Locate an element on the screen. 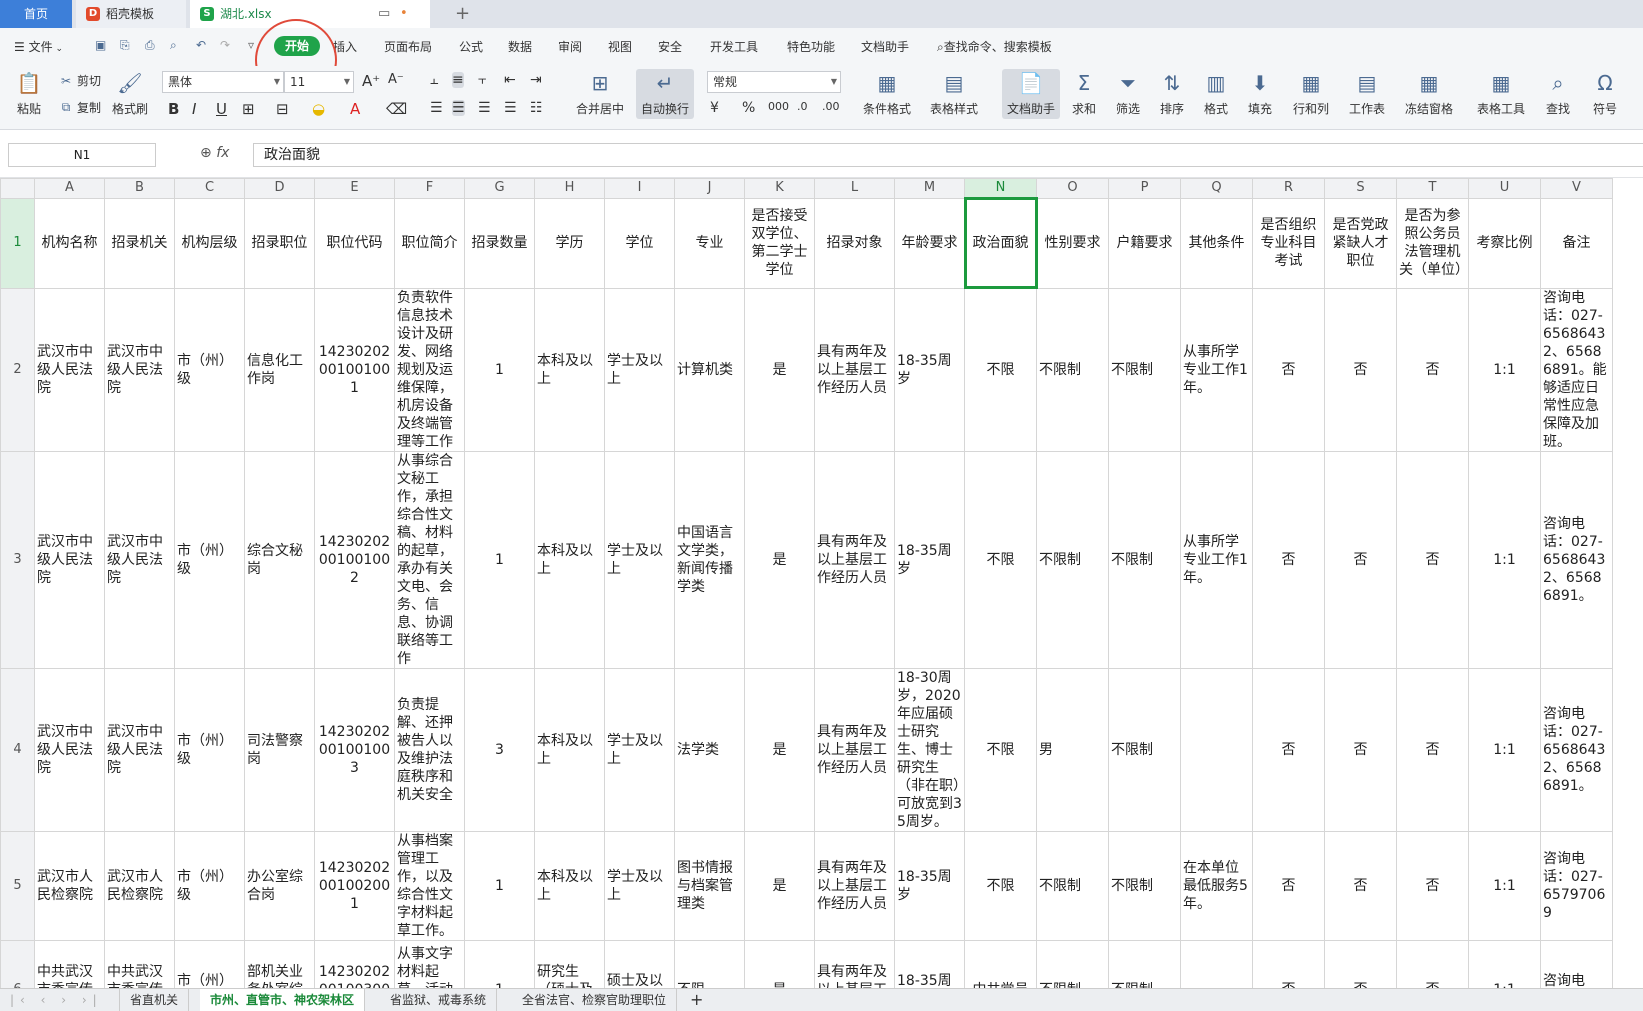 The image size is (1643, 1011). data-cell: 14230202001002001 is located at coordinates (354, 885).